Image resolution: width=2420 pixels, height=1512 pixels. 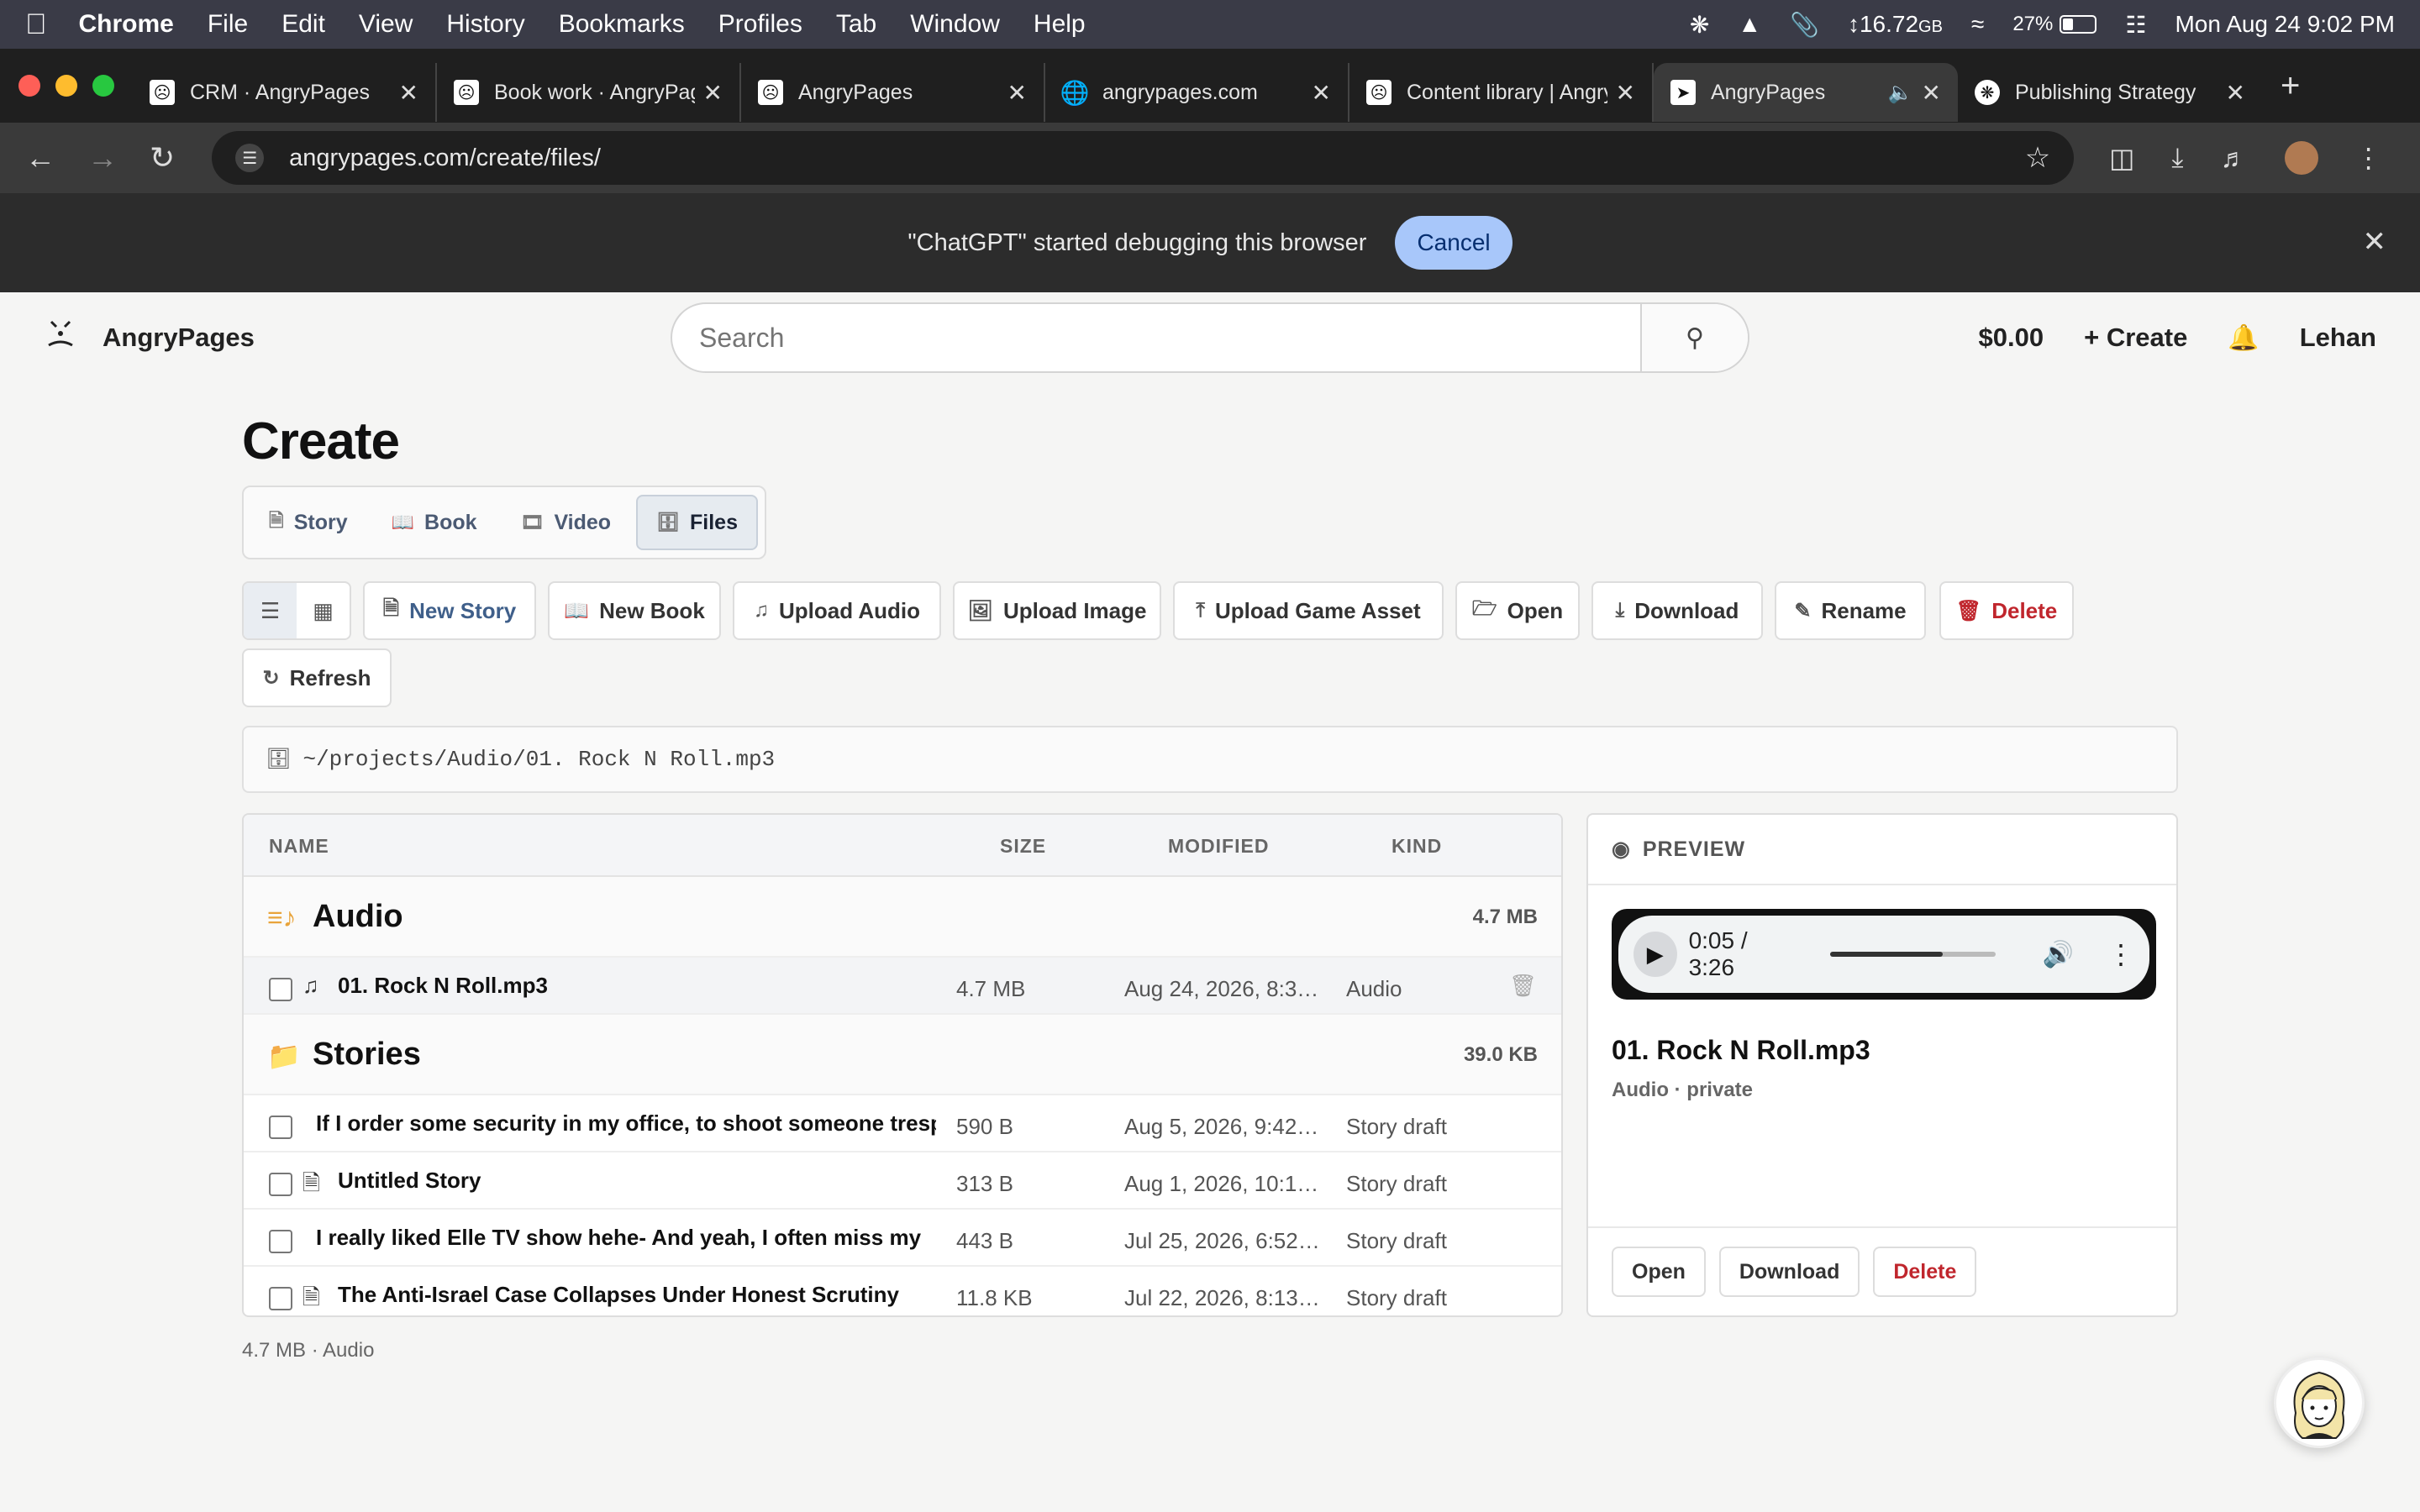 What do you see at coordinates (2054, 24) in the screenshot?
I see `battery-status: 27%` at bounding box center [2054, 24].